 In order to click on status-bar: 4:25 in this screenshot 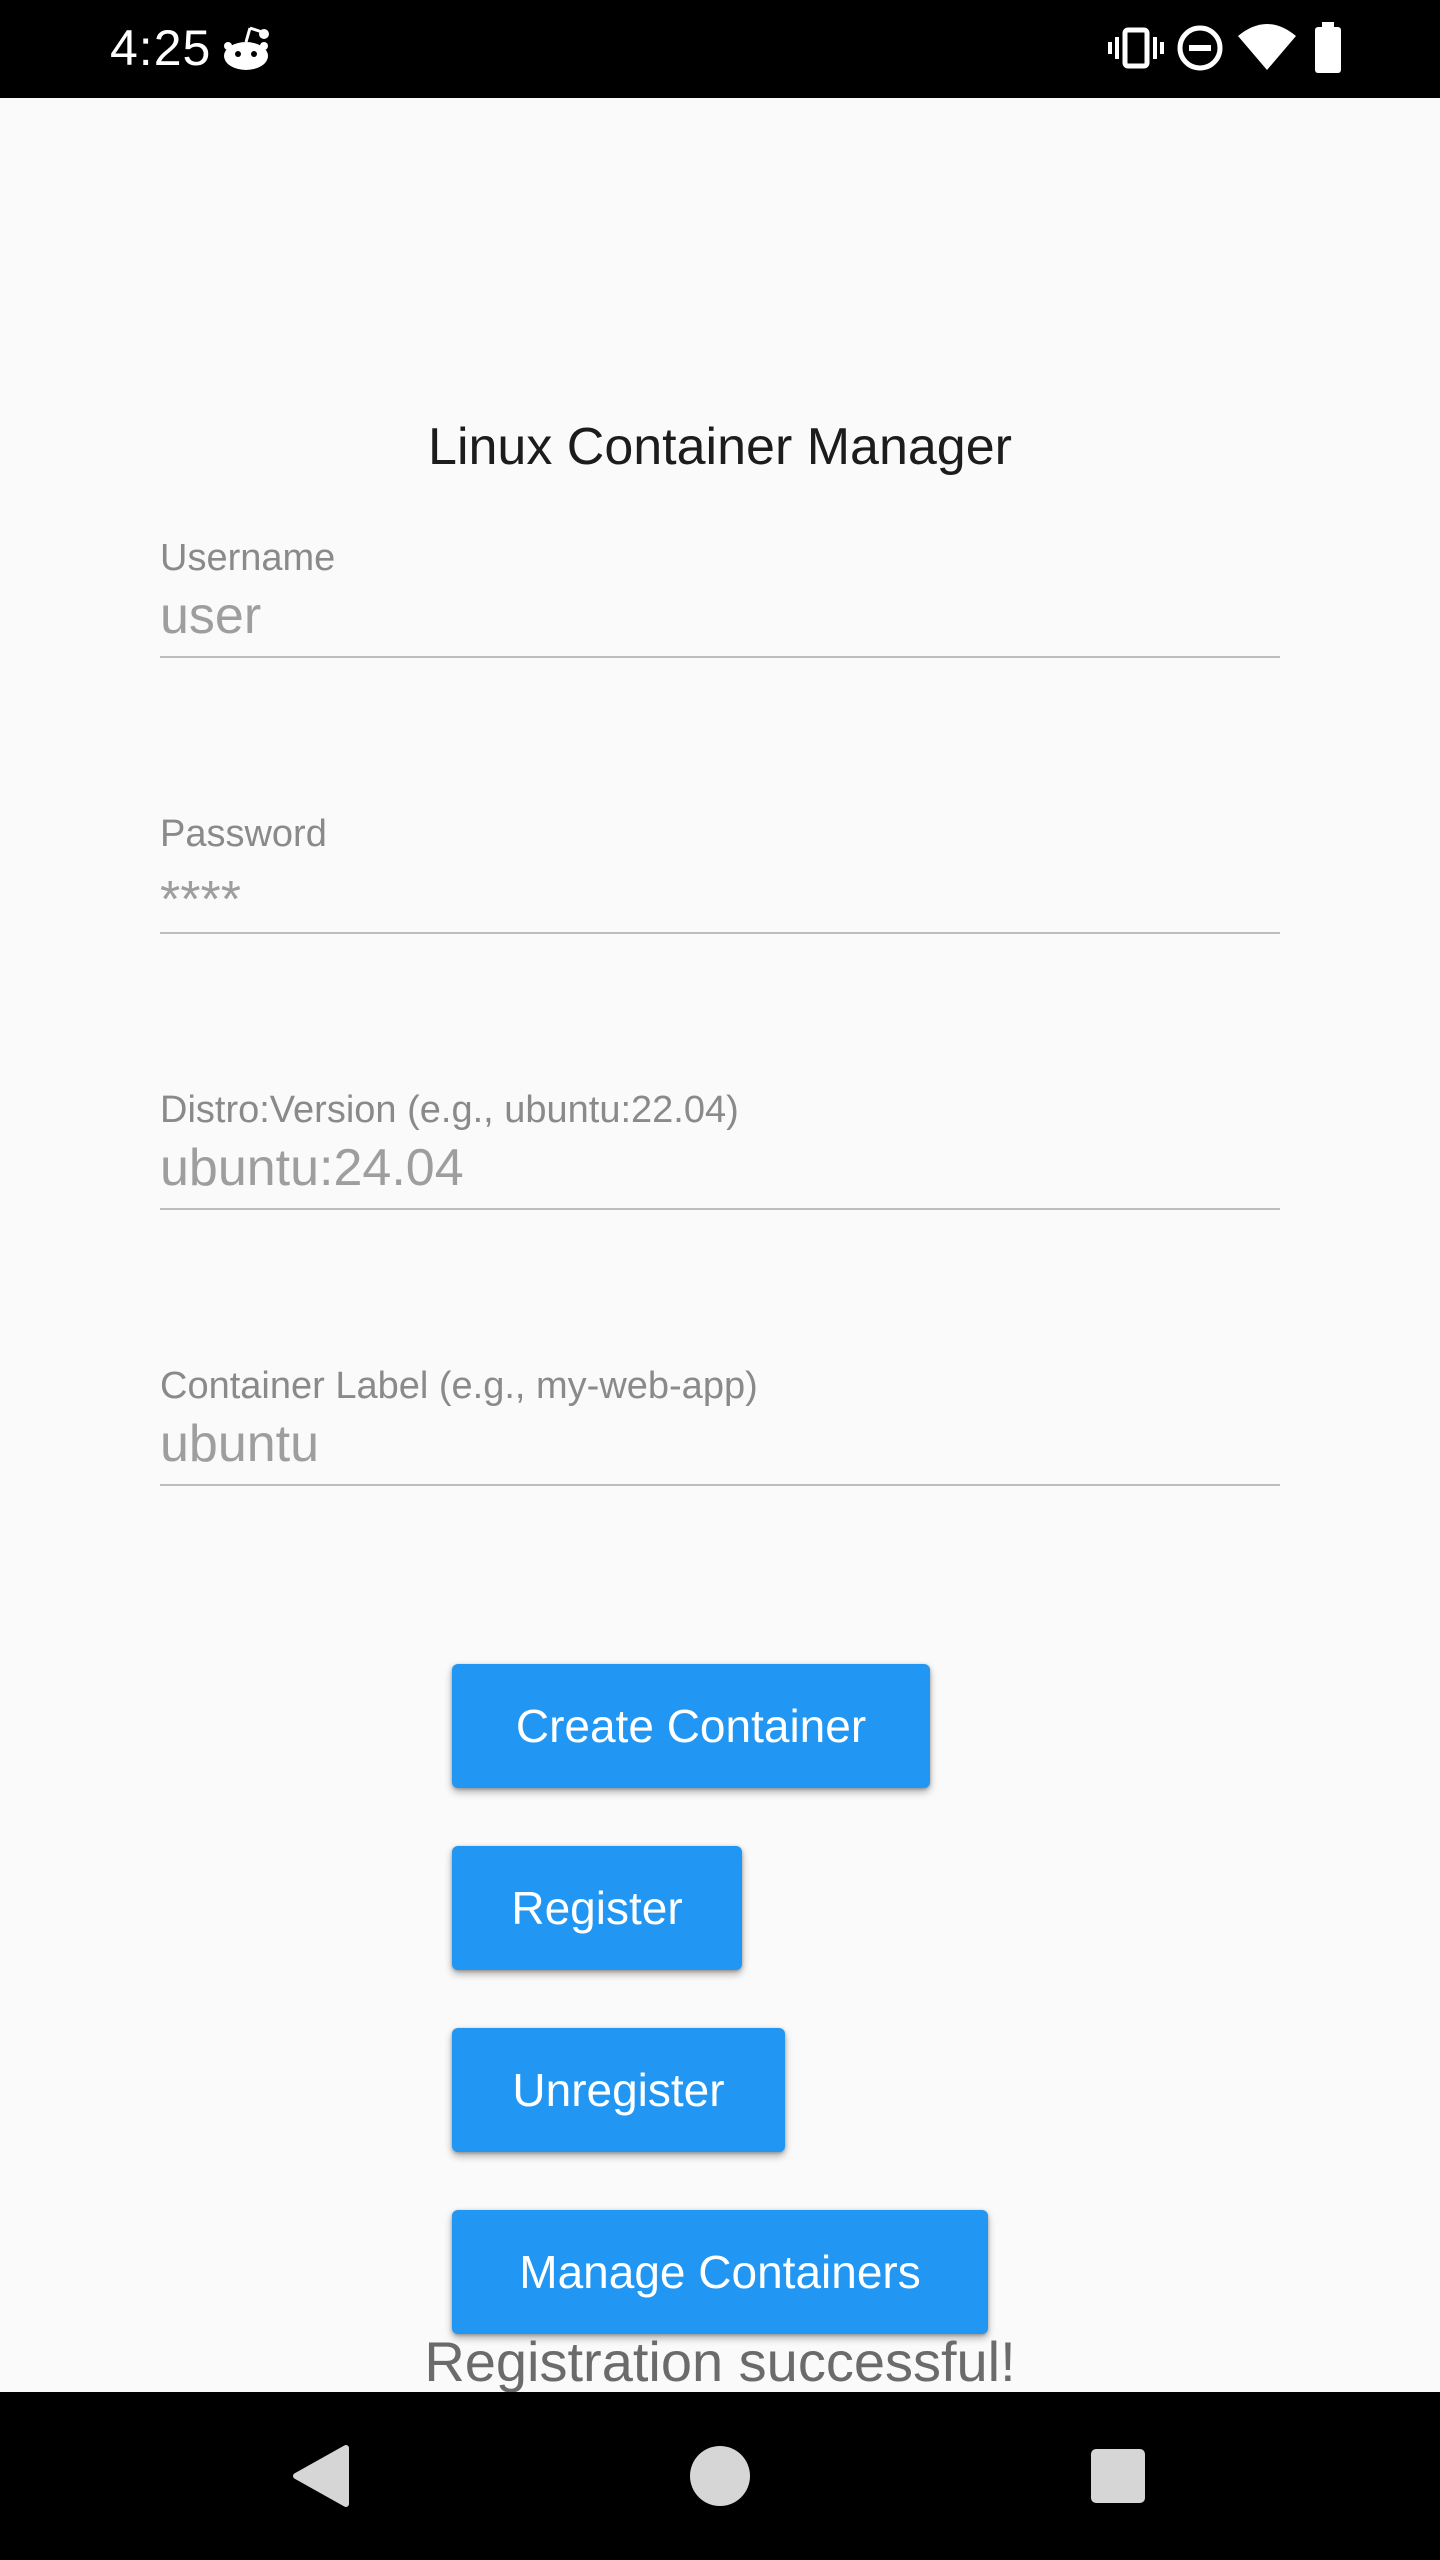, I will do `click(720, 49)`.